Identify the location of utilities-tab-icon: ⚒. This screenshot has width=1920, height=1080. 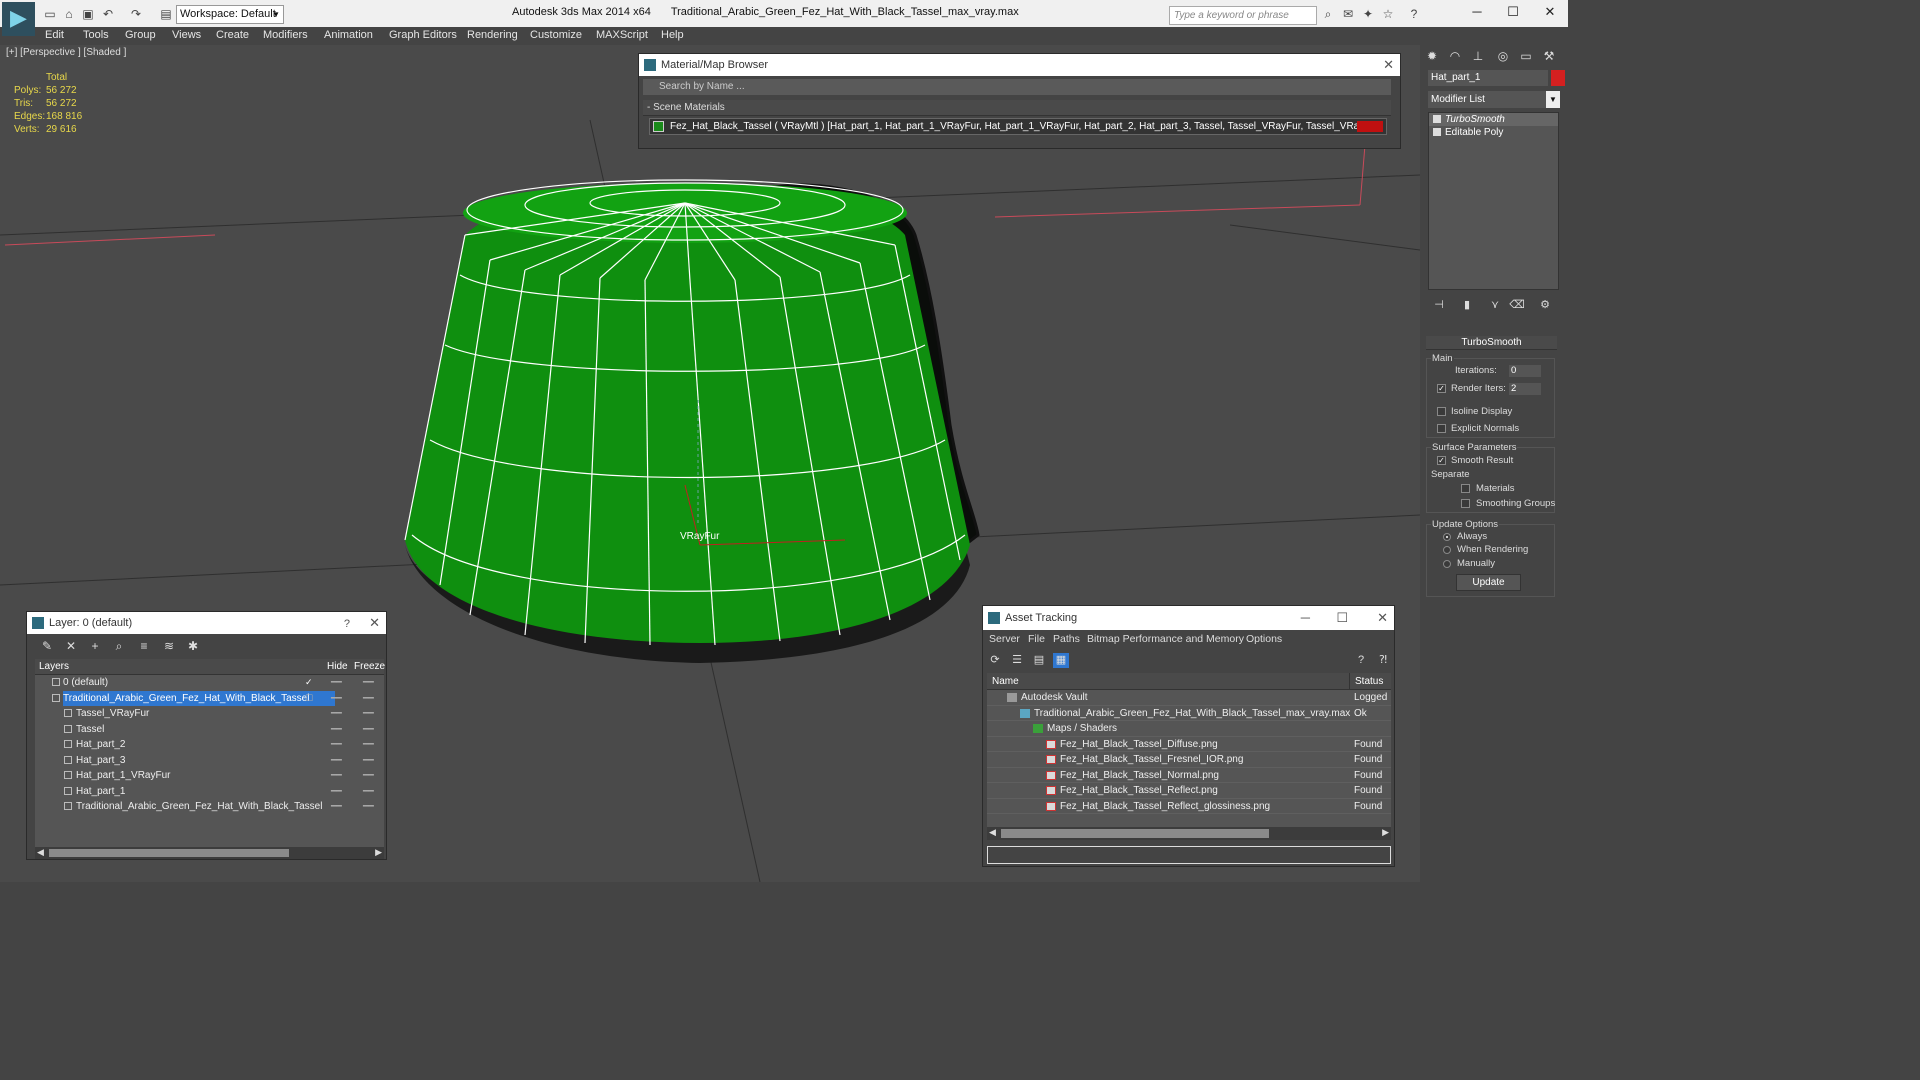
(1549, 56).